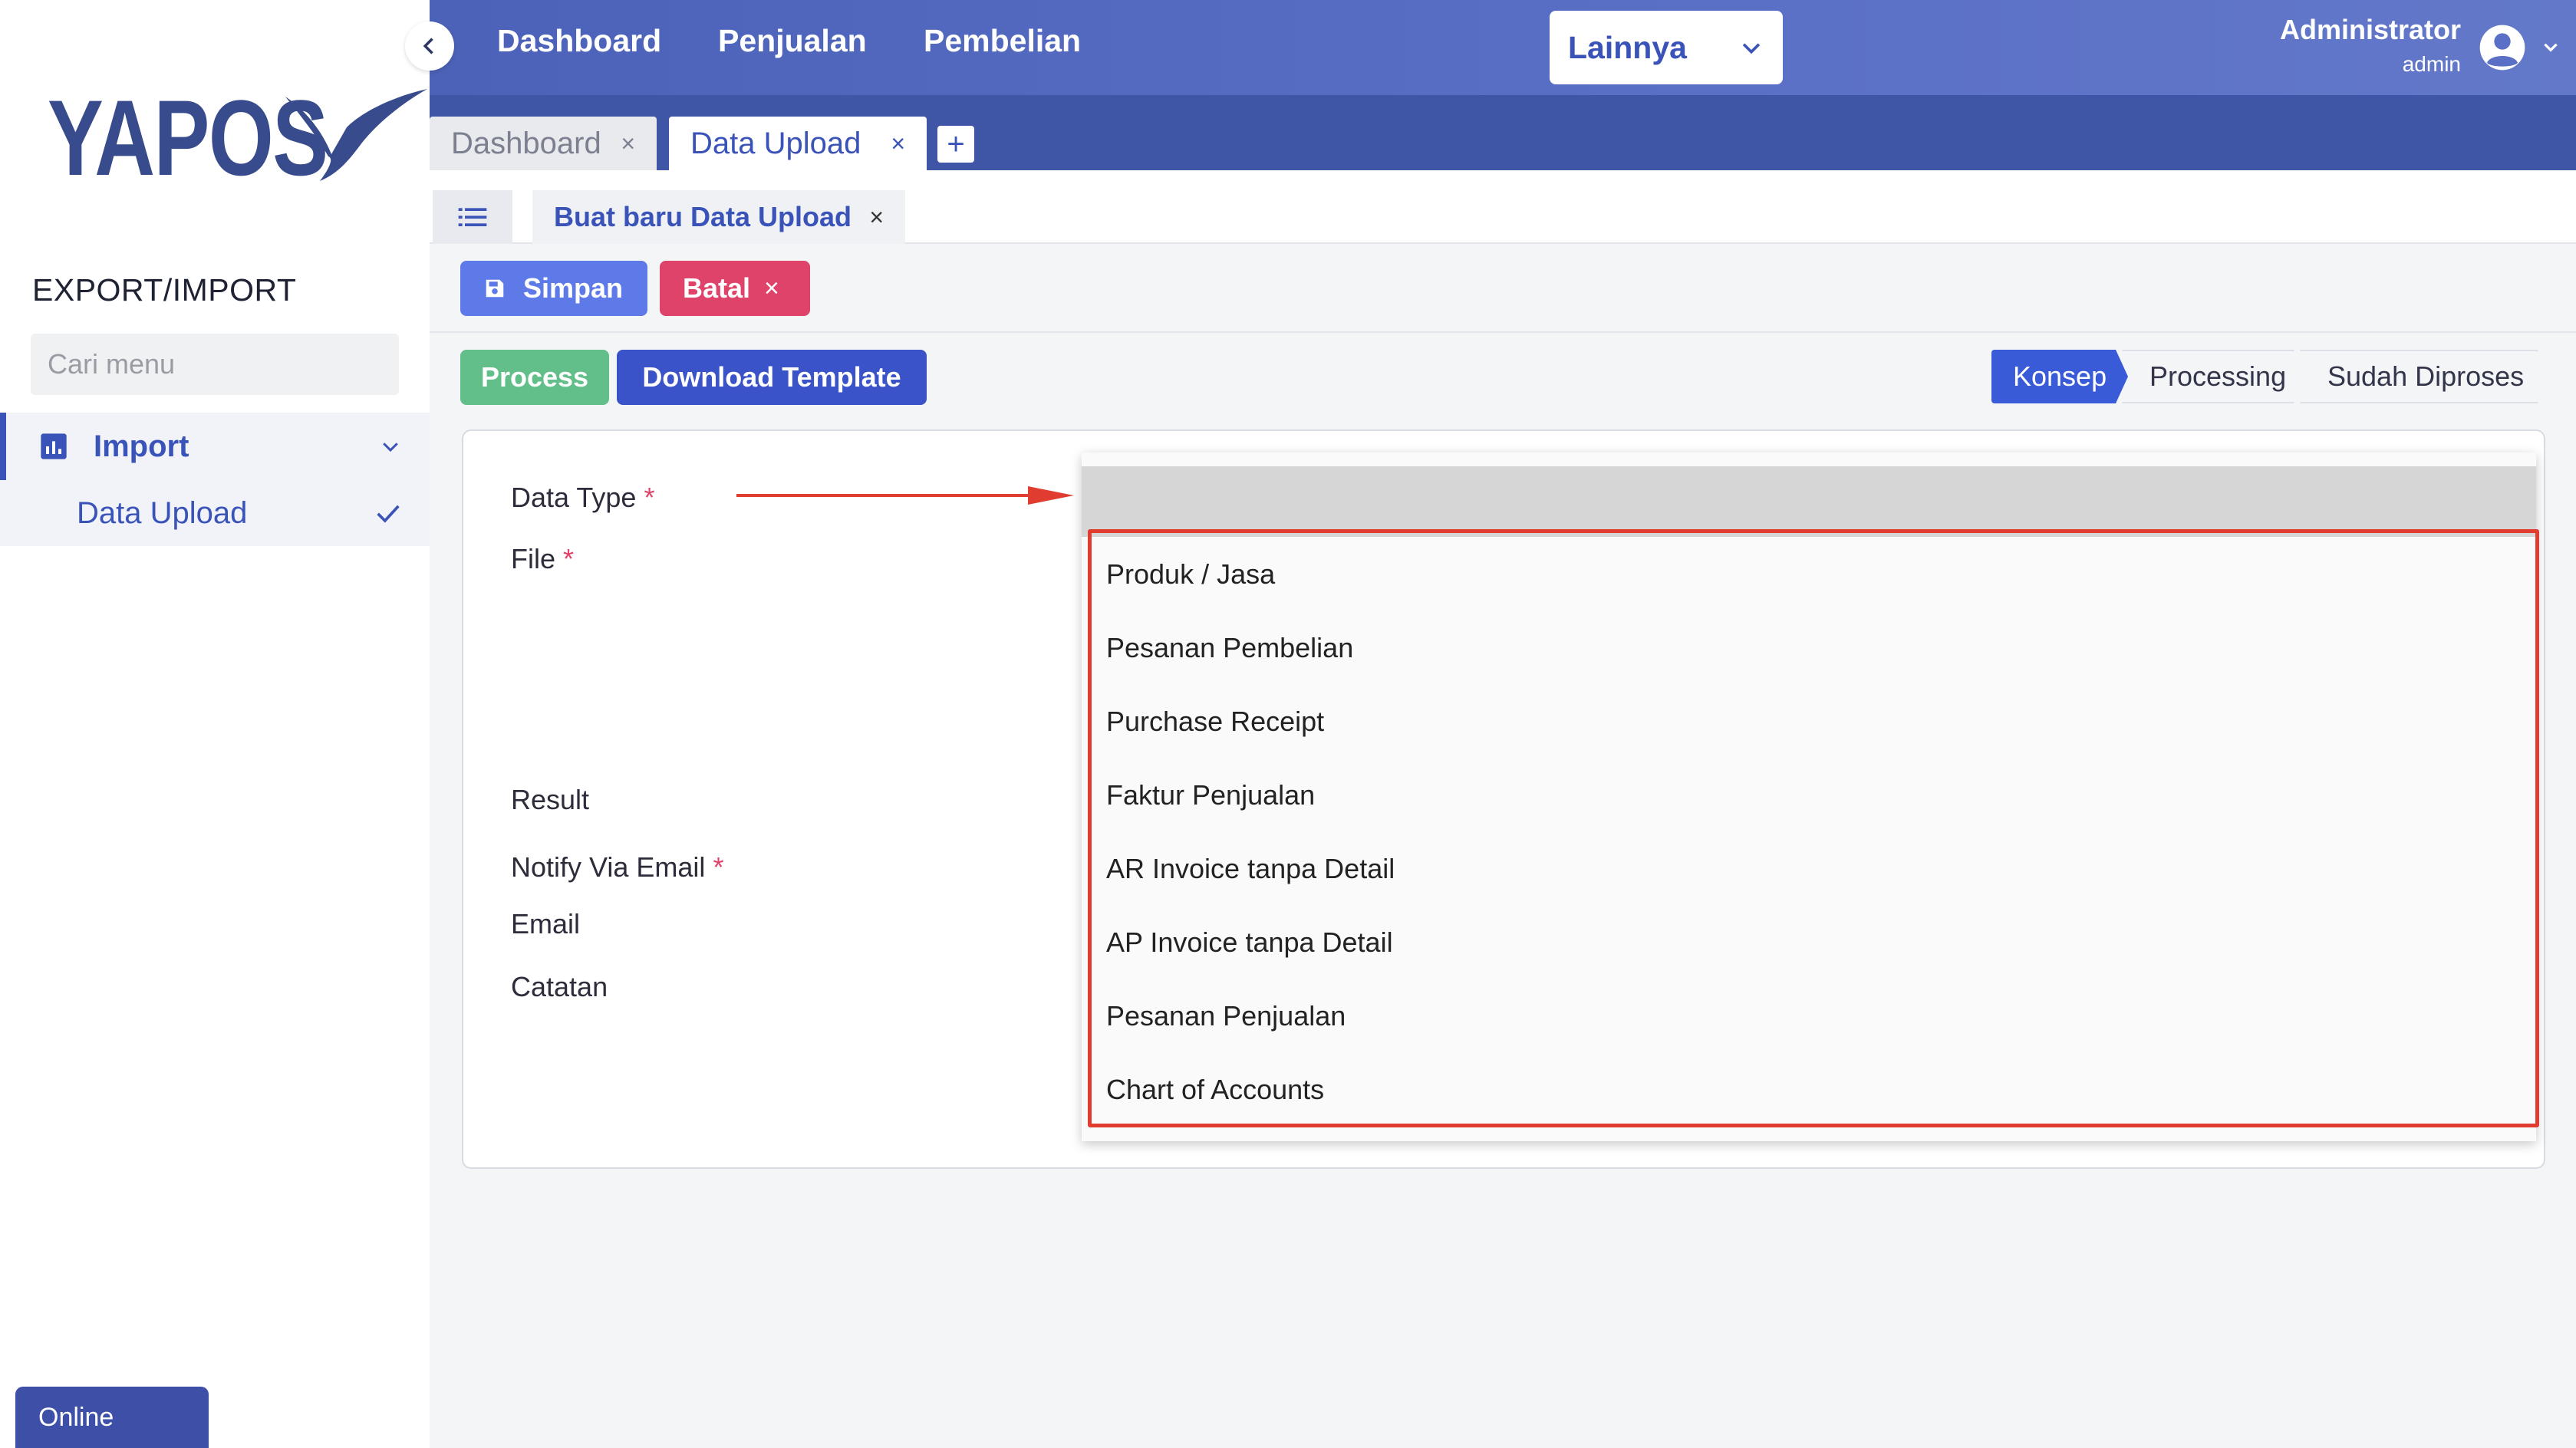 The width and height of the screenshot is (2576, 1448). Describe the element at coordinates (112, 1417) in the screenshot. I see `online-status-badge: Online` at that location.